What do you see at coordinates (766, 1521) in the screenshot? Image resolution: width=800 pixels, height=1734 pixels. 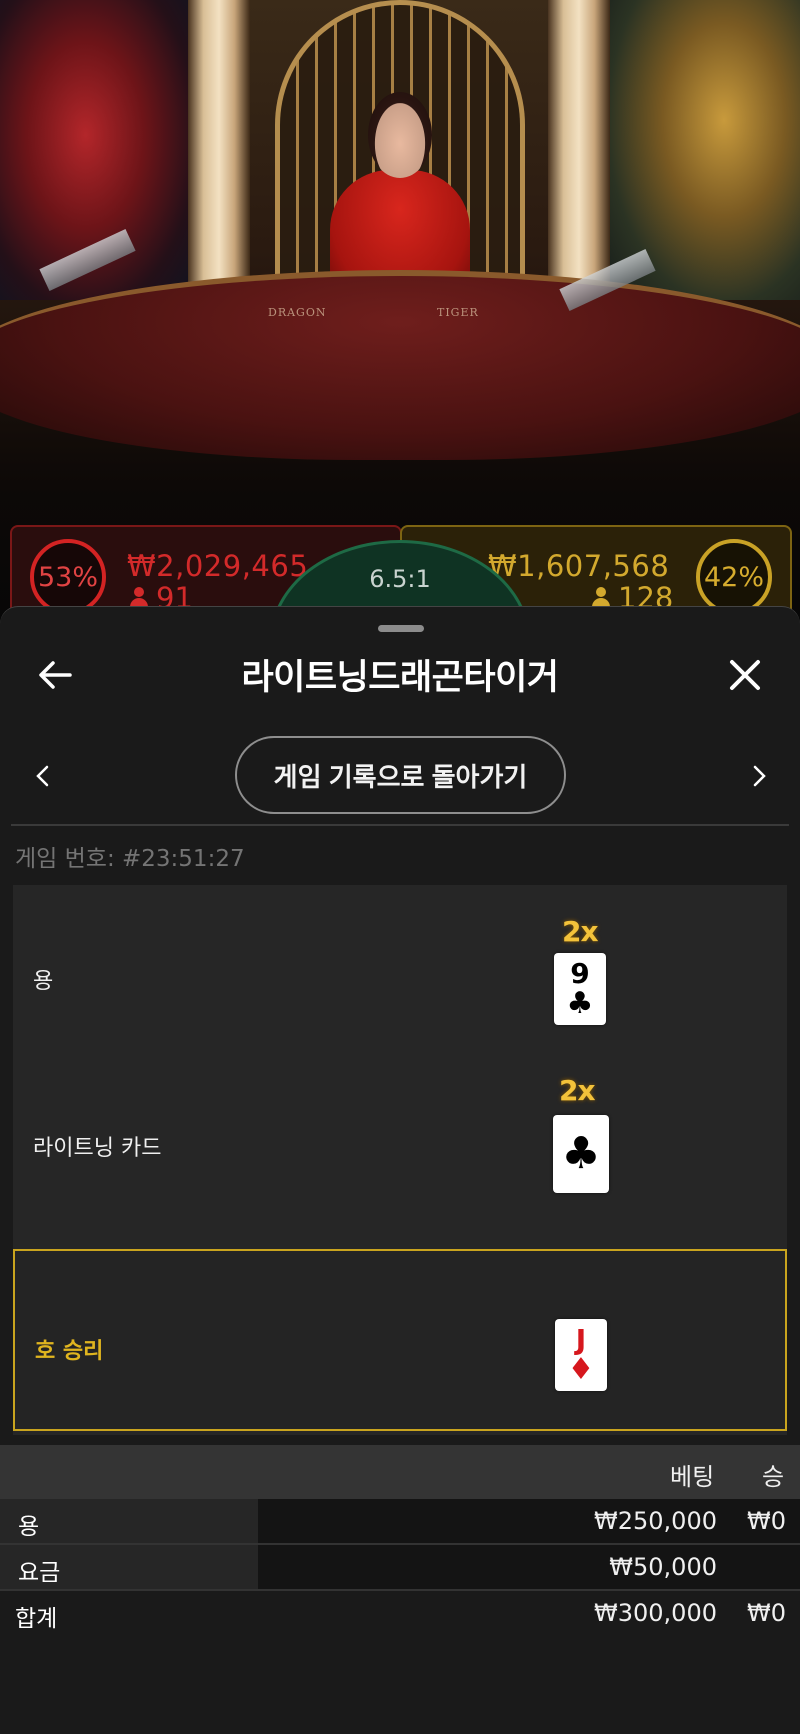 I see `row-win: ₩0` at bounding box center [766, 1521].